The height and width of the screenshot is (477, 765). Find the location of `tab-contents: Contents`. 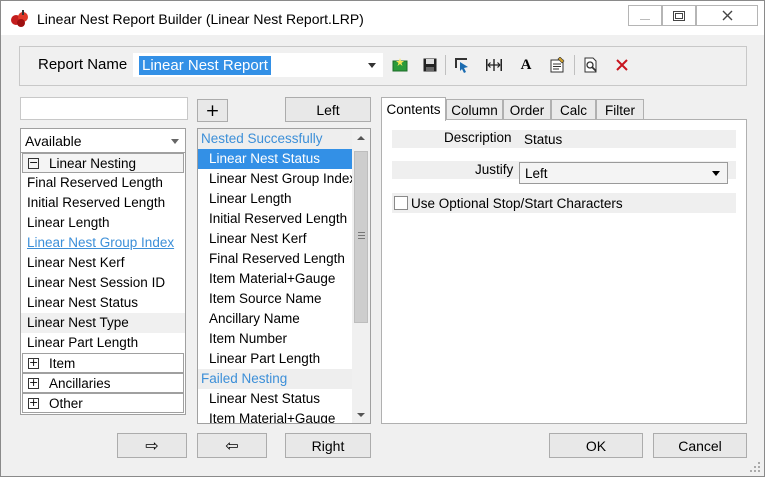

tab-contents: Contents is located at coordinates (413, 109).